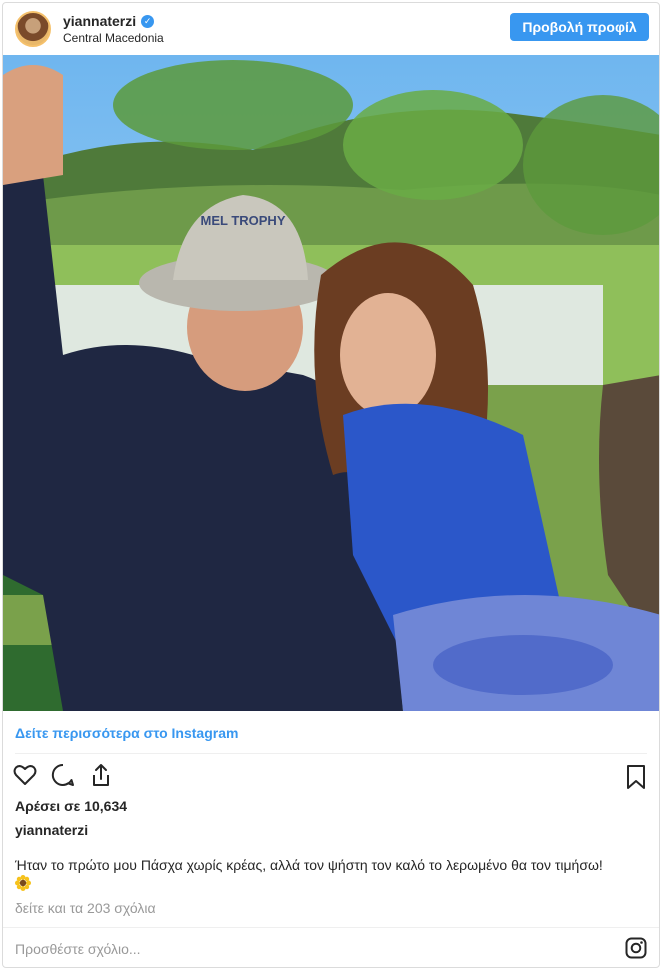  What do you see at coordinates (636, 948) in the screenshot?
I see `instagram-logo-icon` at bounding box center [636, 948].